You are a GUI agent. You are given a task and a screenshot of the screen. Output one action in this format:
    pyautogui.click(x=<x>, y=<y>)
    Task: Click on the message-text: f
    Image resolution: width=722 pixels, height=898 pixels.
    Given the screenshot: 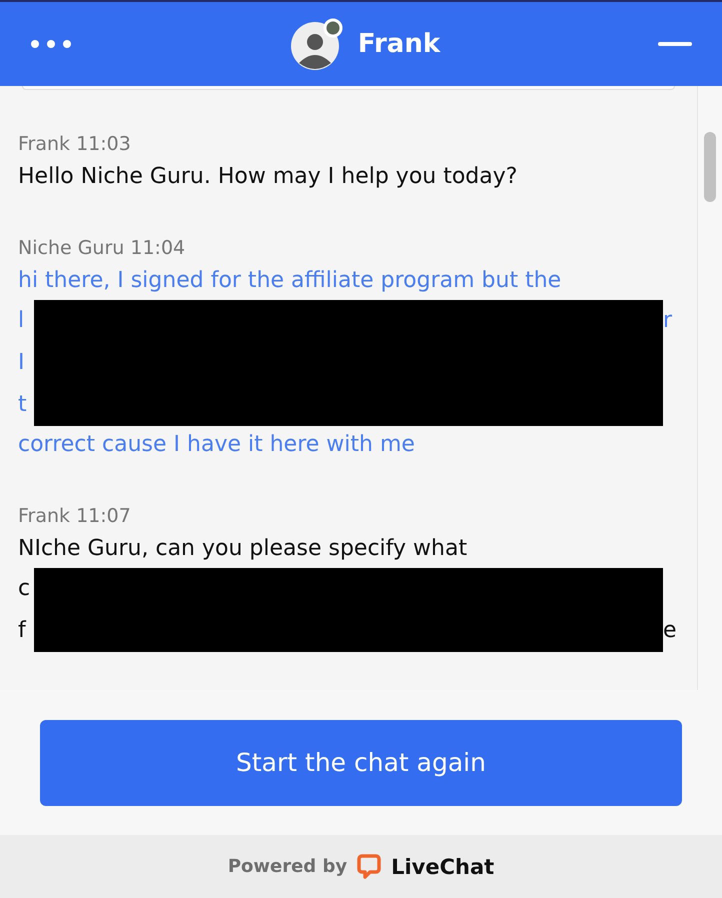 What is the action you would take?
    pyautogui.click(x=23, y=631)
    